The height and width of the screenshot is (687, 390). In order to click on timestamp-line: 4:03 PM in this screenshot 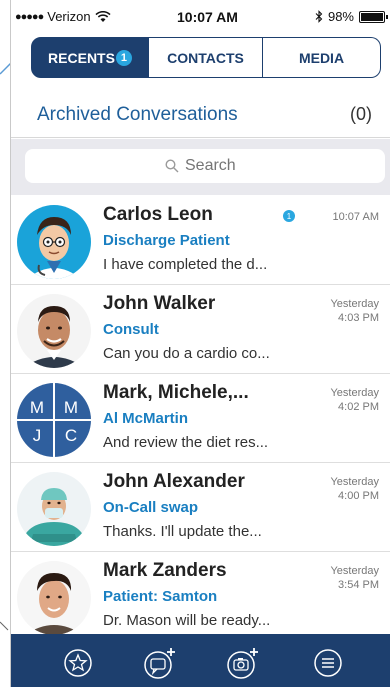, I will do `click(358, 318)`.